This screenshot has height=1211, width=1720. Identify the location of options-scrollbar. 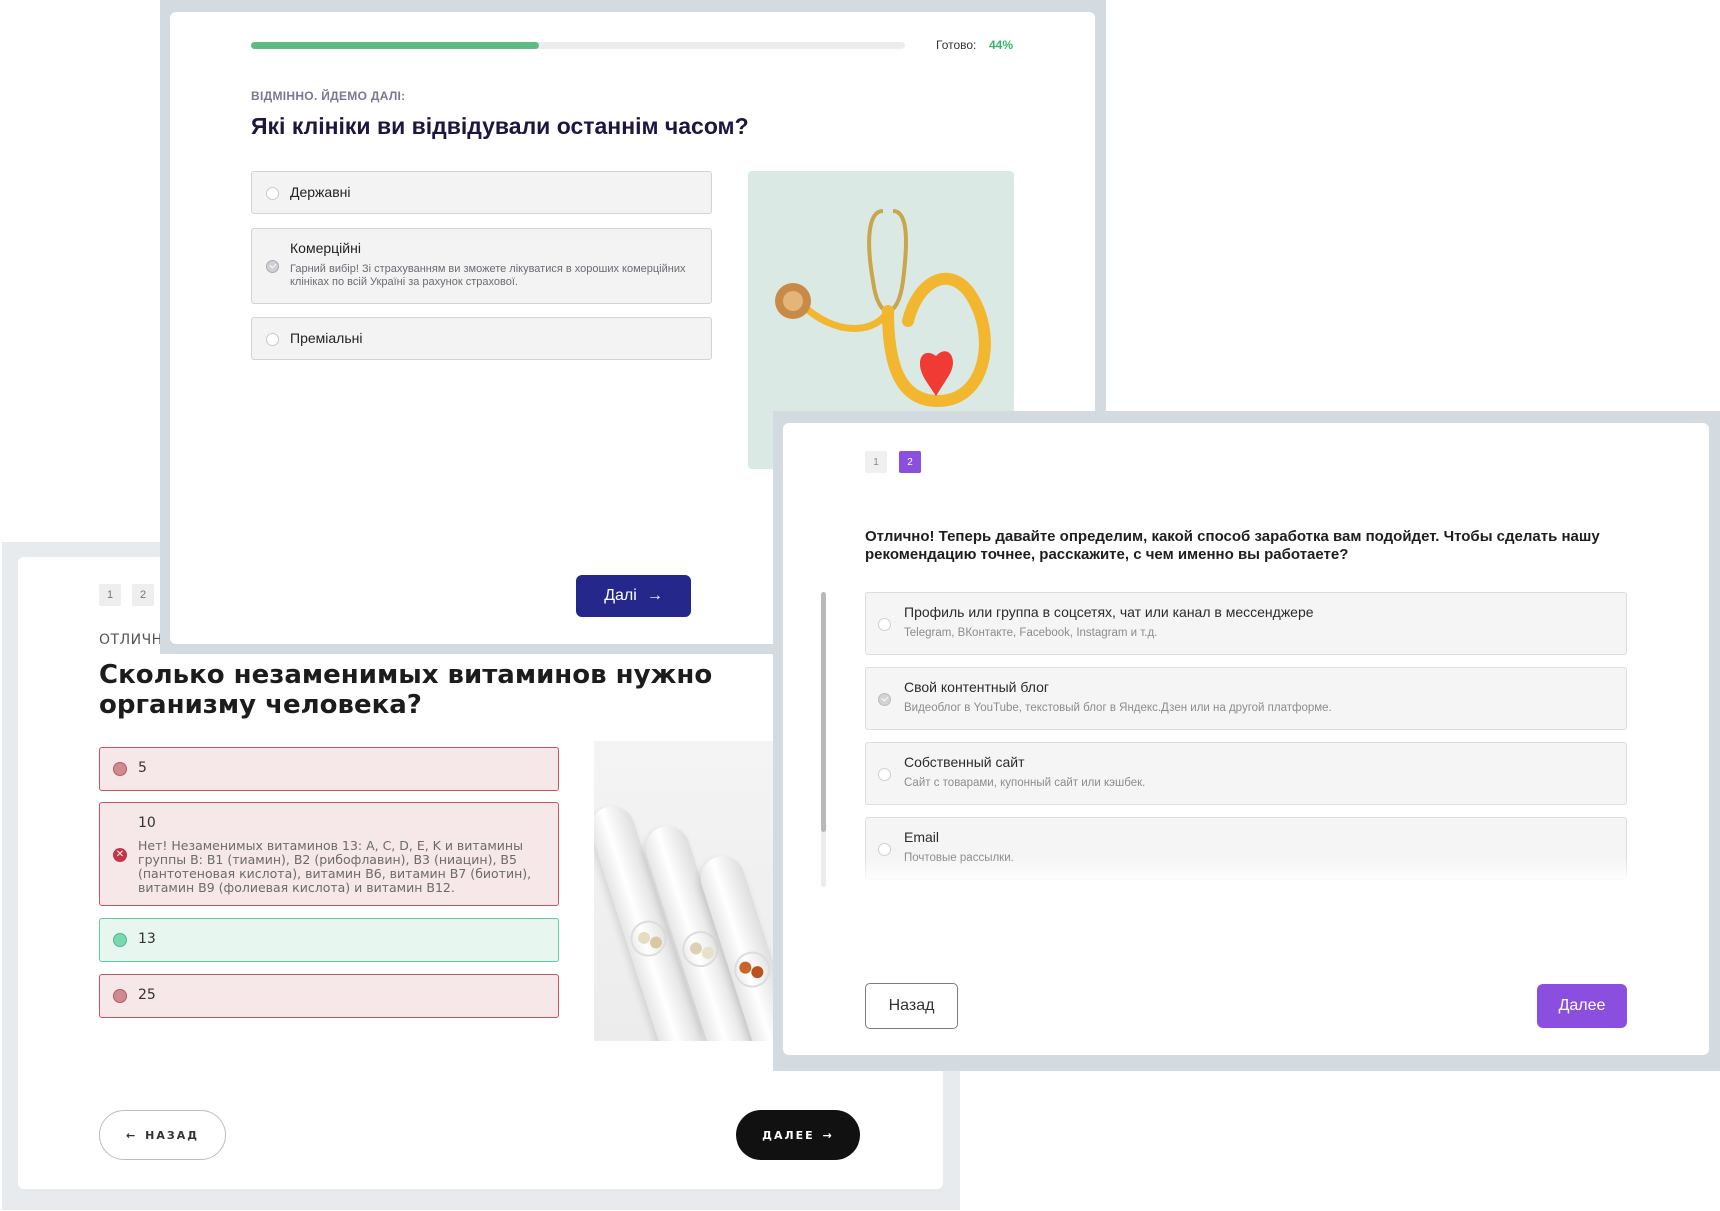
(823, 739).